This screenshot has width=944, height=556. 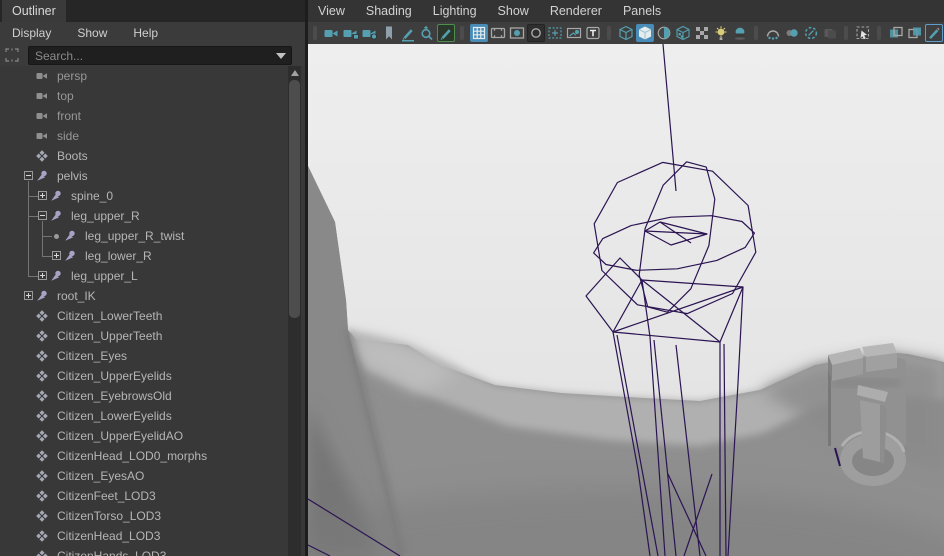 I want to click on viewport-menu-item: Panels, so click(x=642, y=11).